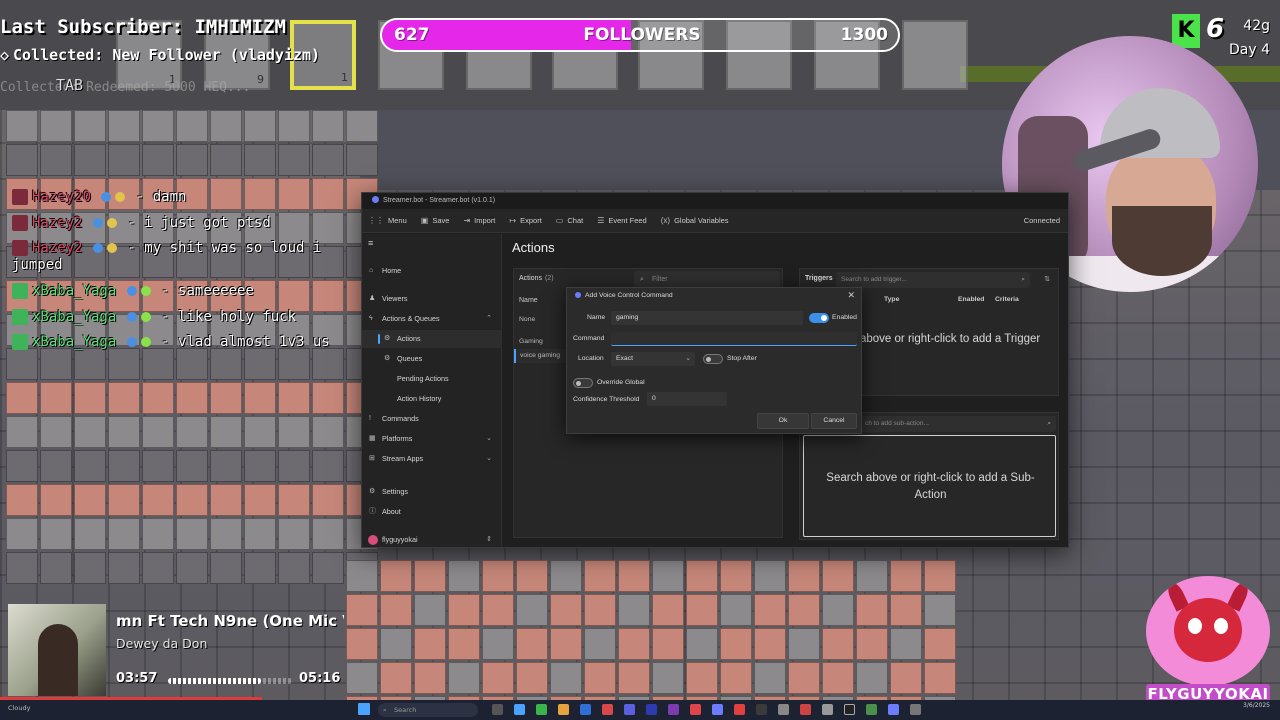  Describe the element at coordinates (182, 223) in the screenshot. I see `chat-message: Hazey2 - i just got ptsd` at that location.